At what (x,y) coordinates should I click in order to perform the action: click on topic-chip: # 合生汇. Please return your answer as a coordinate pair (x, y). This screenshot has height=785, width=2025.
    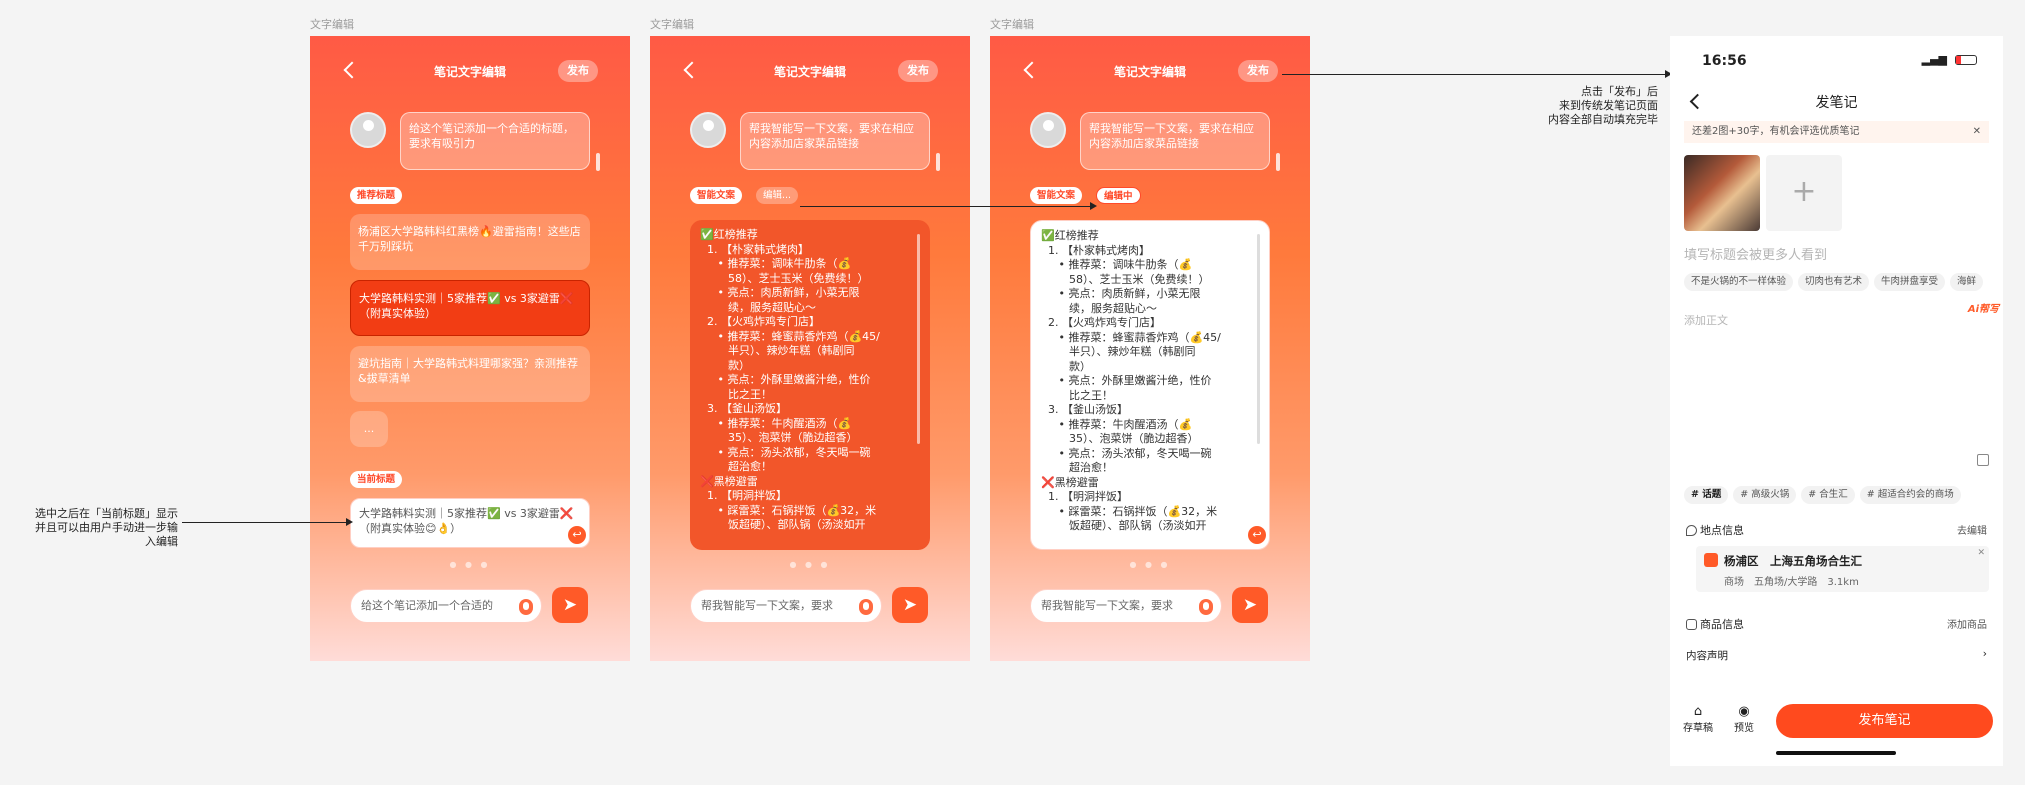
    Looking at the image, I should click on (1828, 495).